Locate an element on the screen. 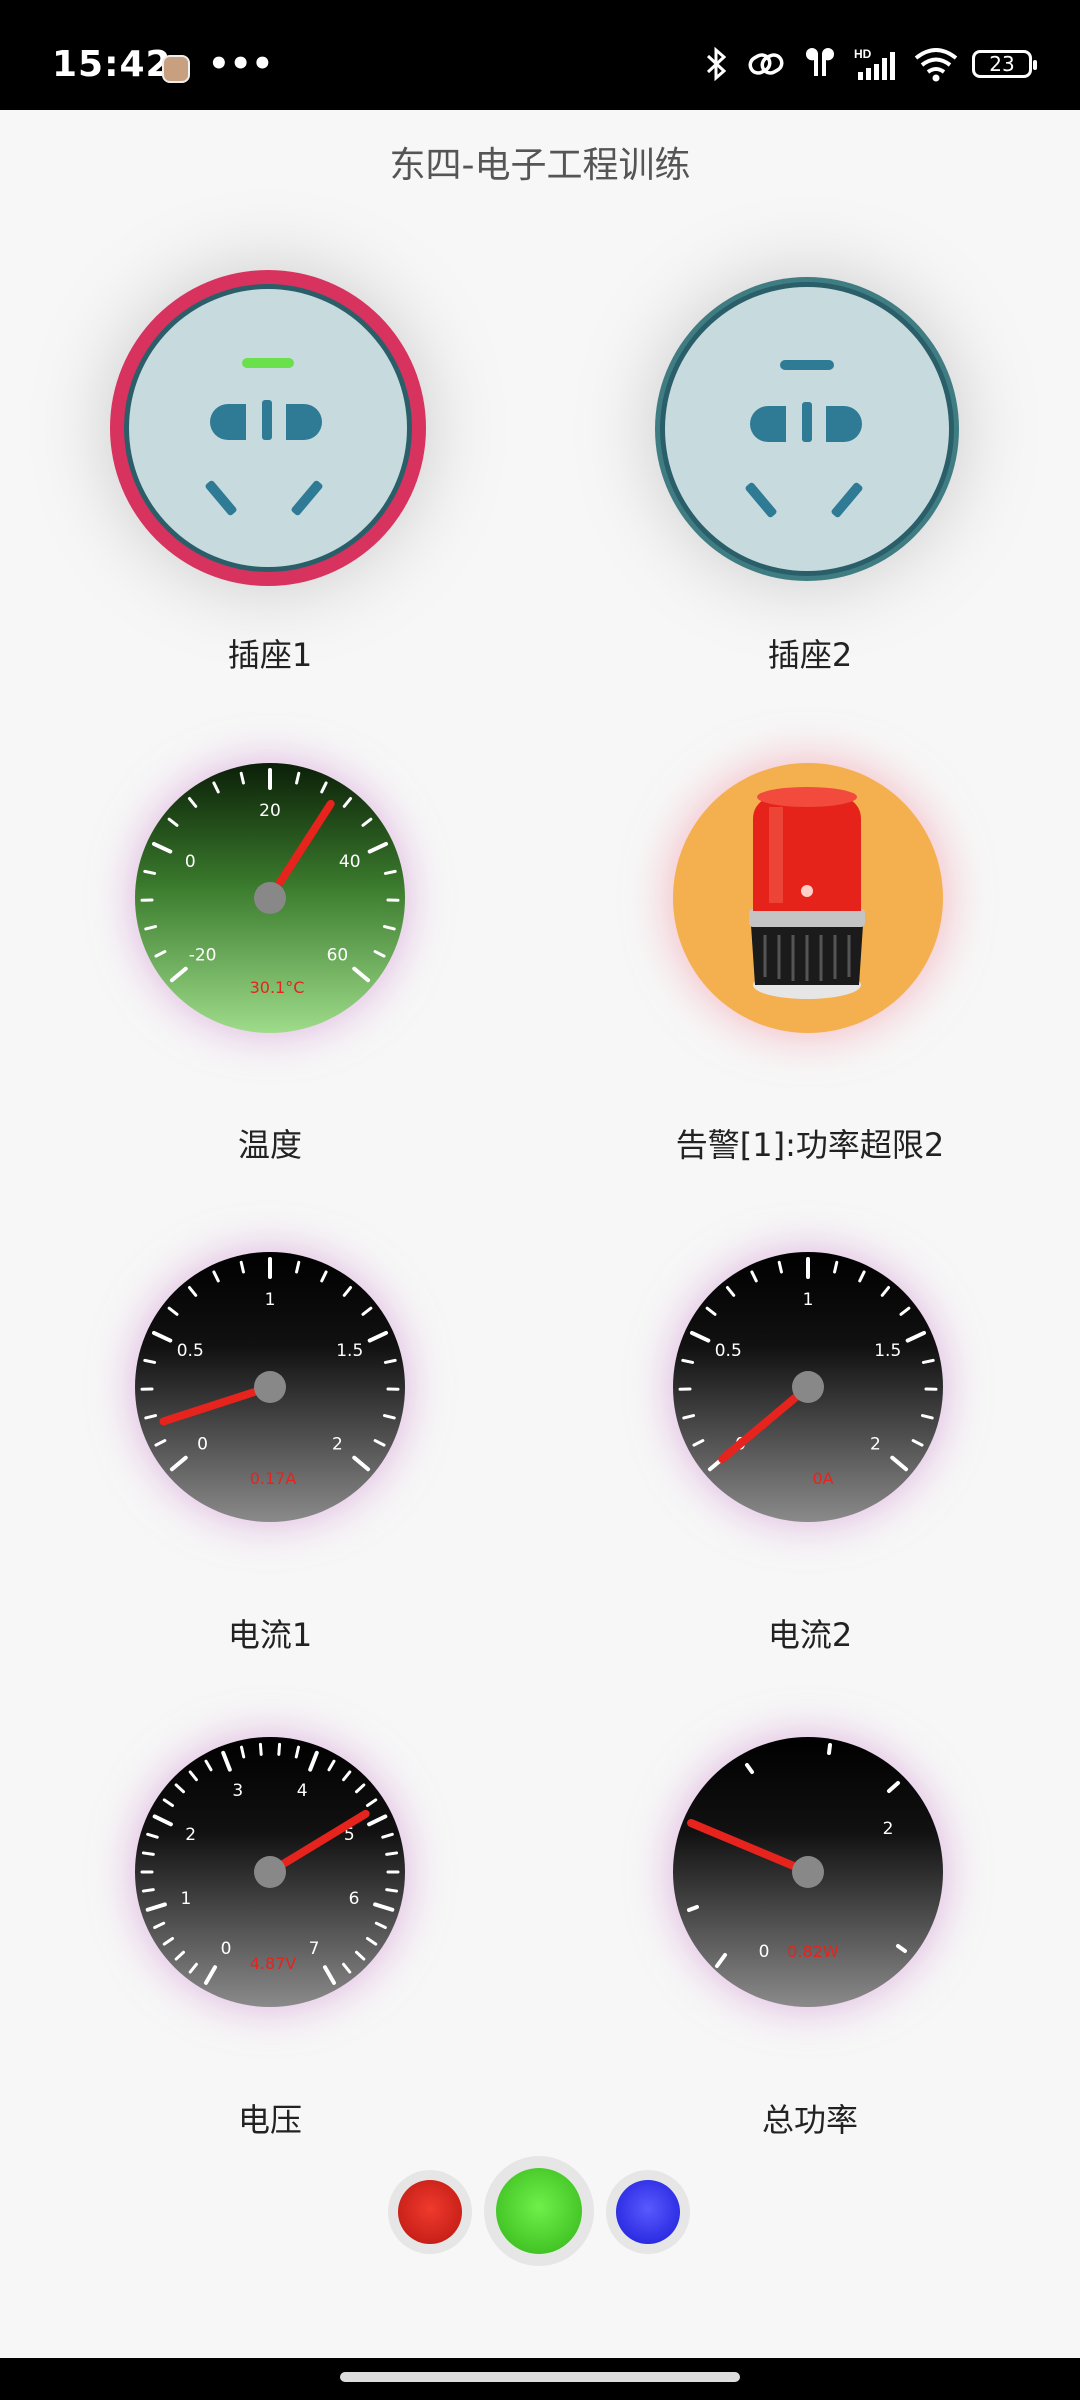  red-button is located at coordinates (430, 2212).